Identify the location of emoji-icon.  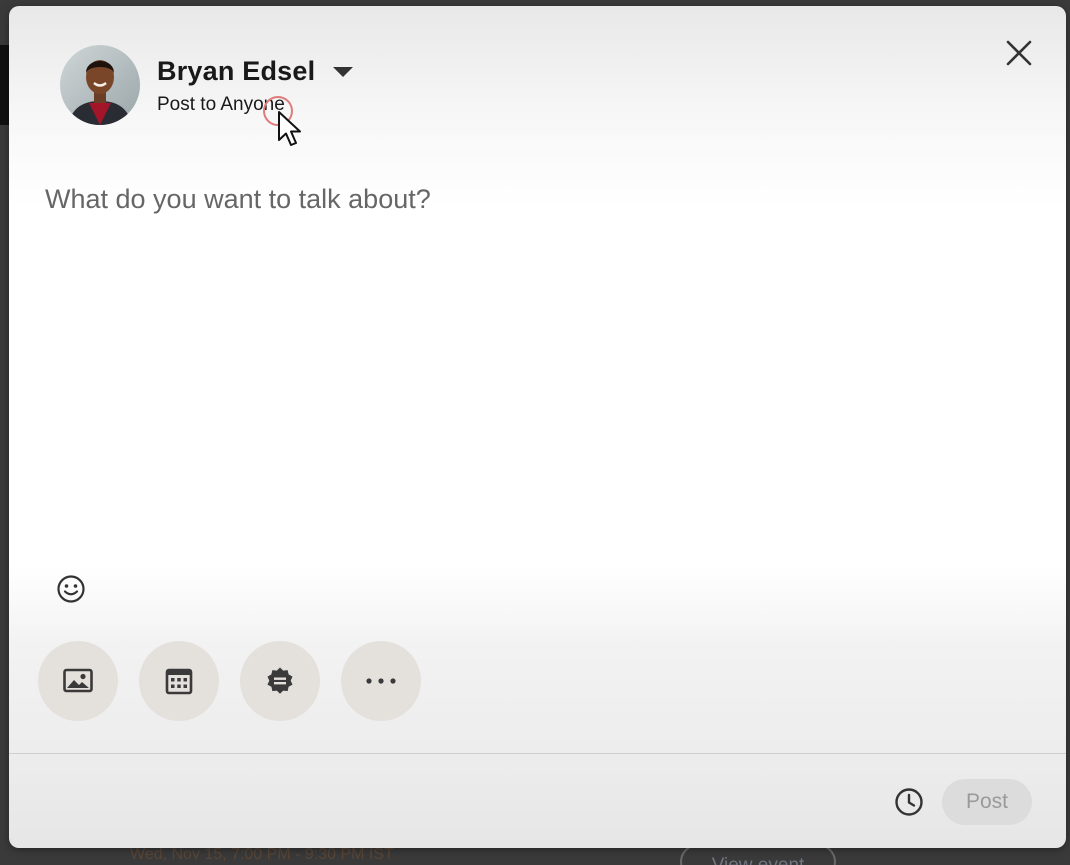
(71, 589).